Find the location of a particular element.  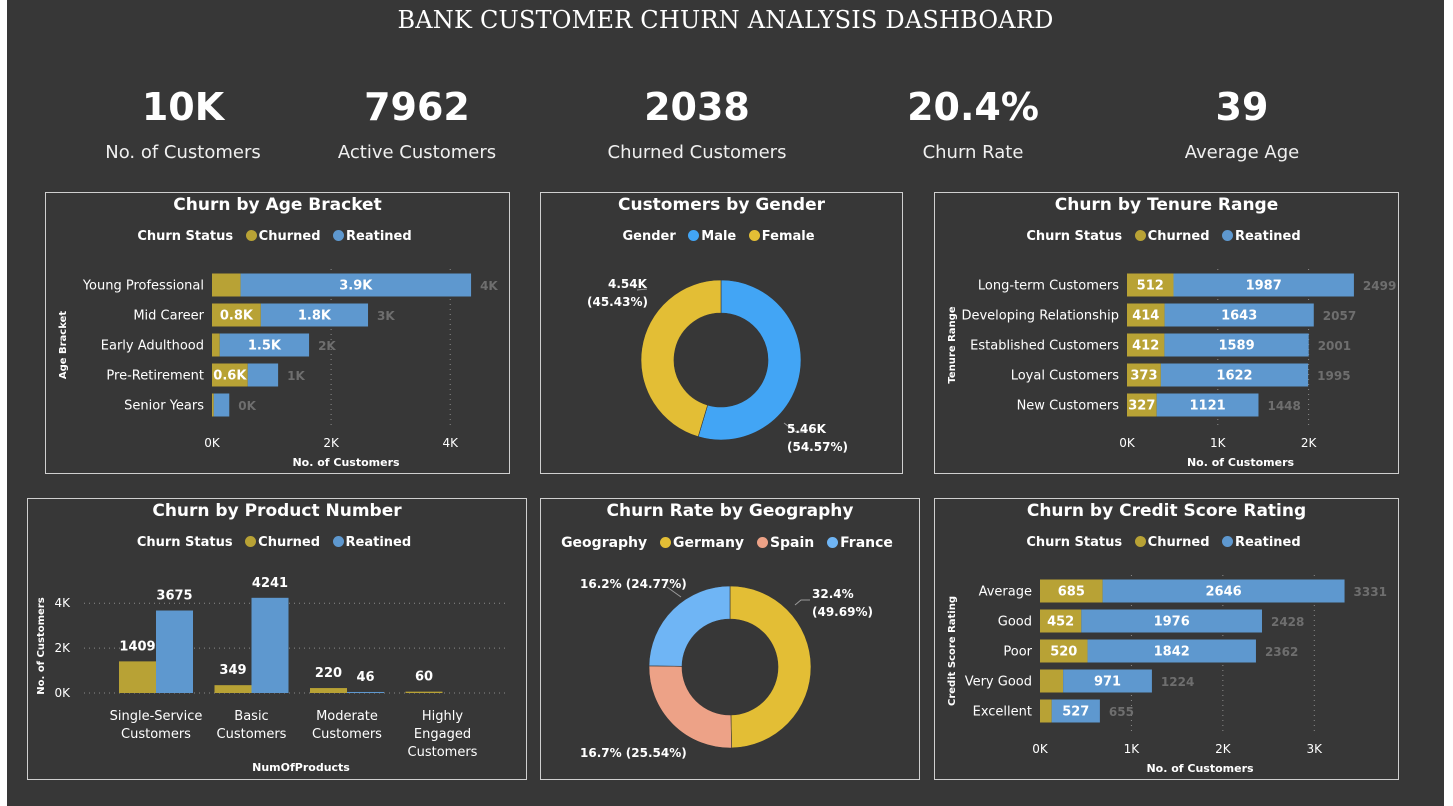

legend-female-swatch is located at coordinates (754, 235).